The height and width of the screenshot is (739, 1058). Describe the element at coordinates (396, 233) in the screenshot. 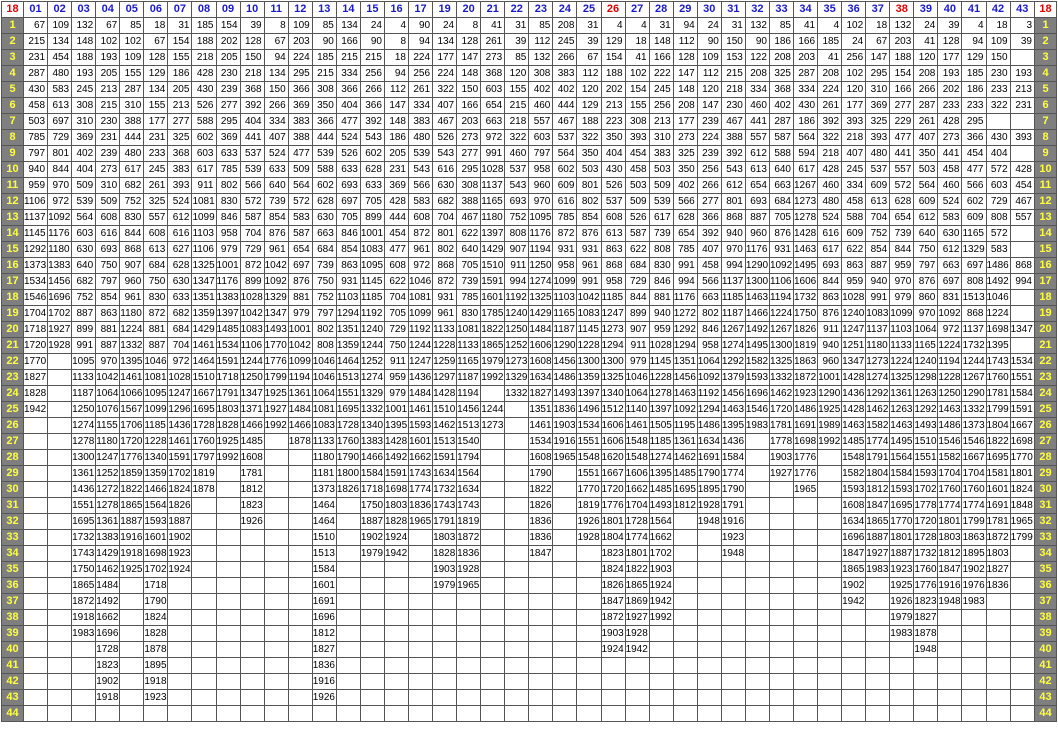

I see `table-cell: 454` at that location.